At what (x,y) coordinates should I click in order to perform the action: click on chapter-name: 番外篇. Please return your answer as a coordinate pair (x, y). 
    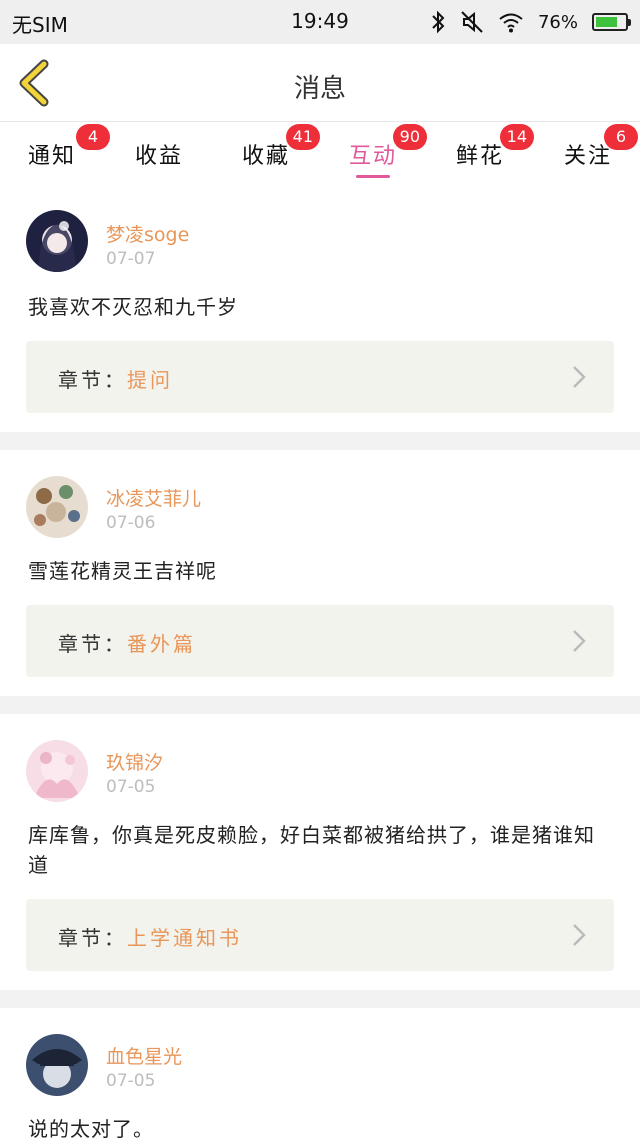
    Looking at the image, I should click on (161, 644).